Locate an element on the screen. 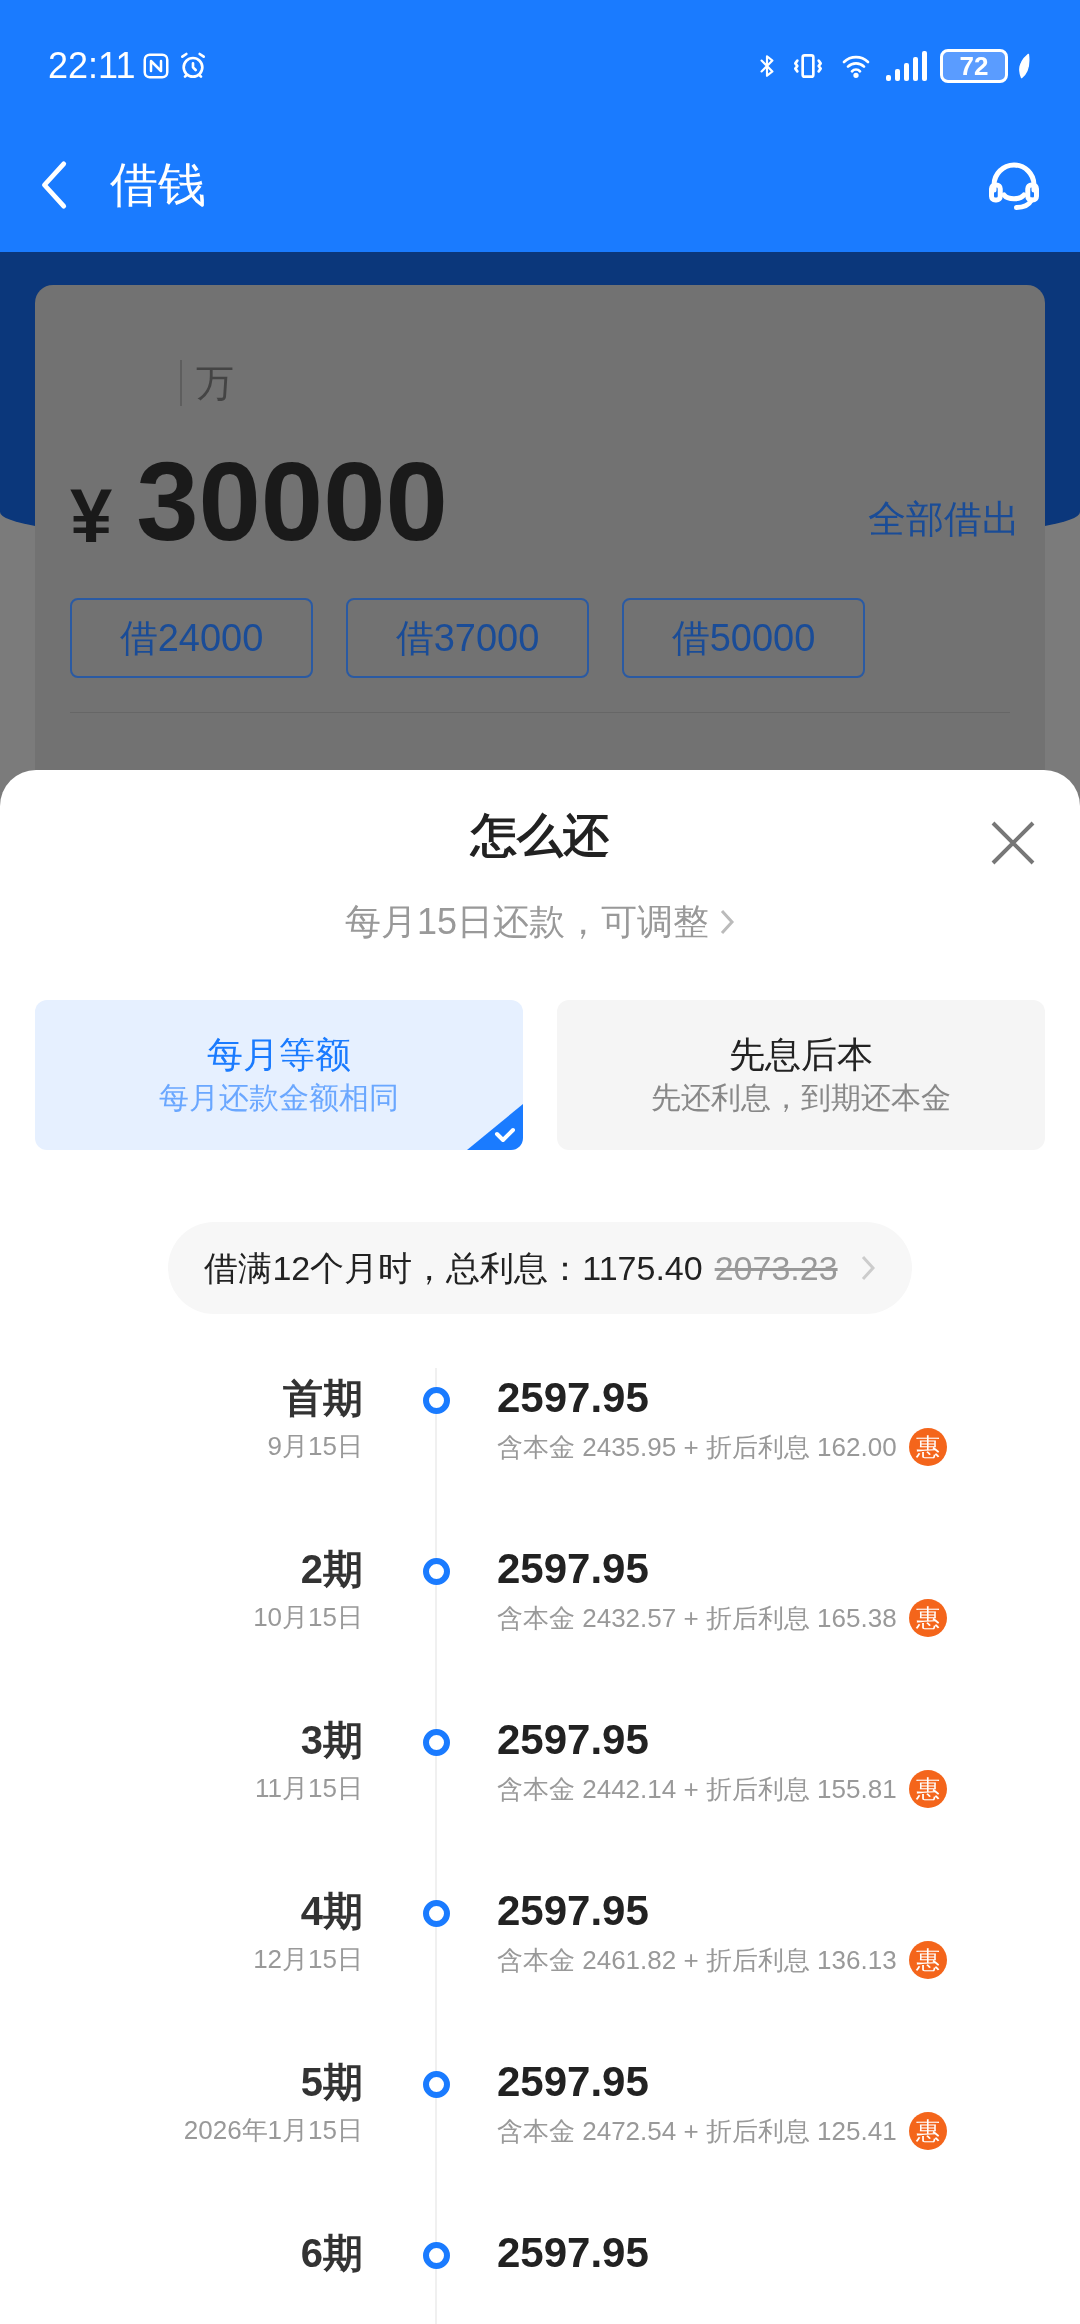 The width and height of the screenshot is (1080, 2324). due-date: 12月15日 is located at coordinates (308, 1959).